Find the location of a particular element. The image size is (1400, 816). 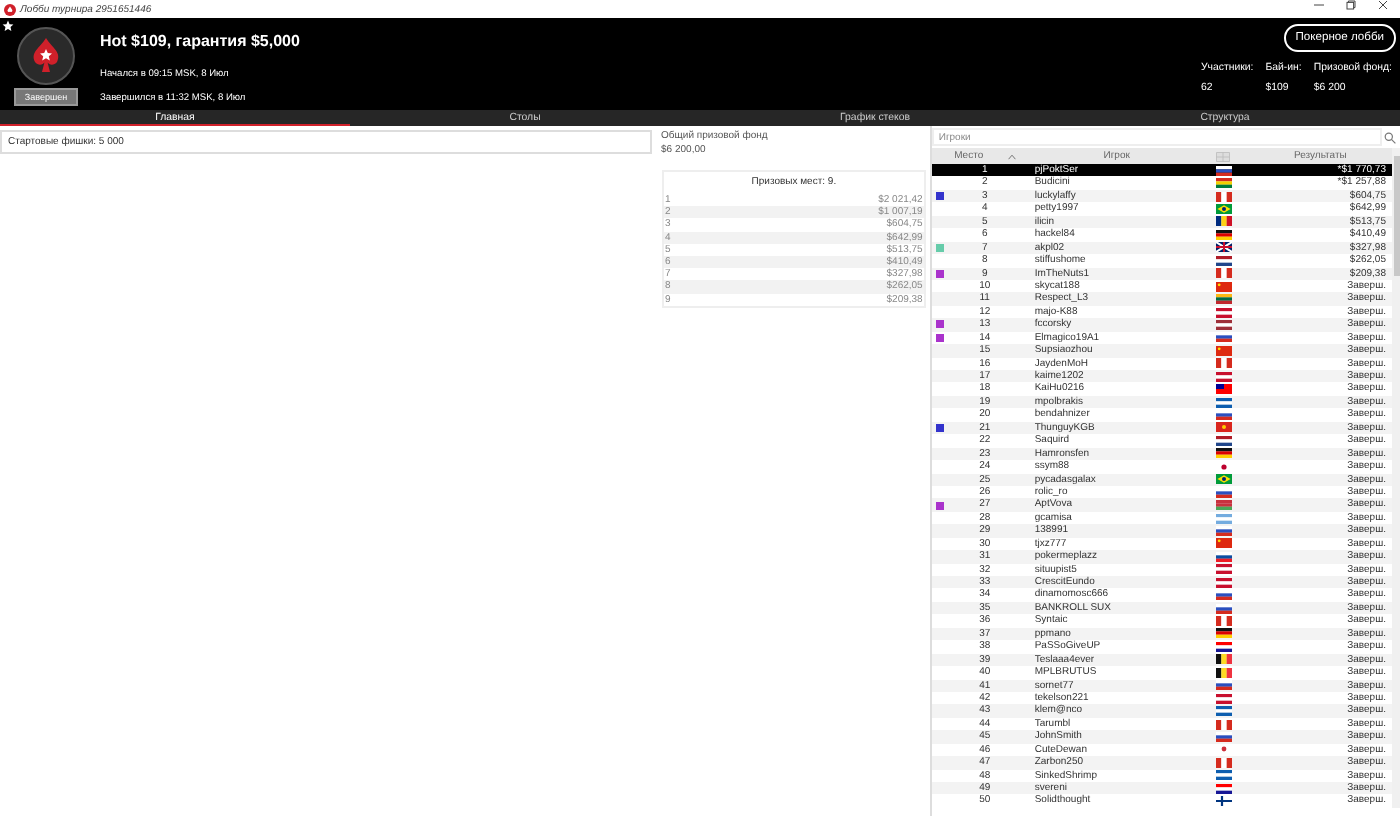

sort-caret-icon is located at coordinates (1011, 156).